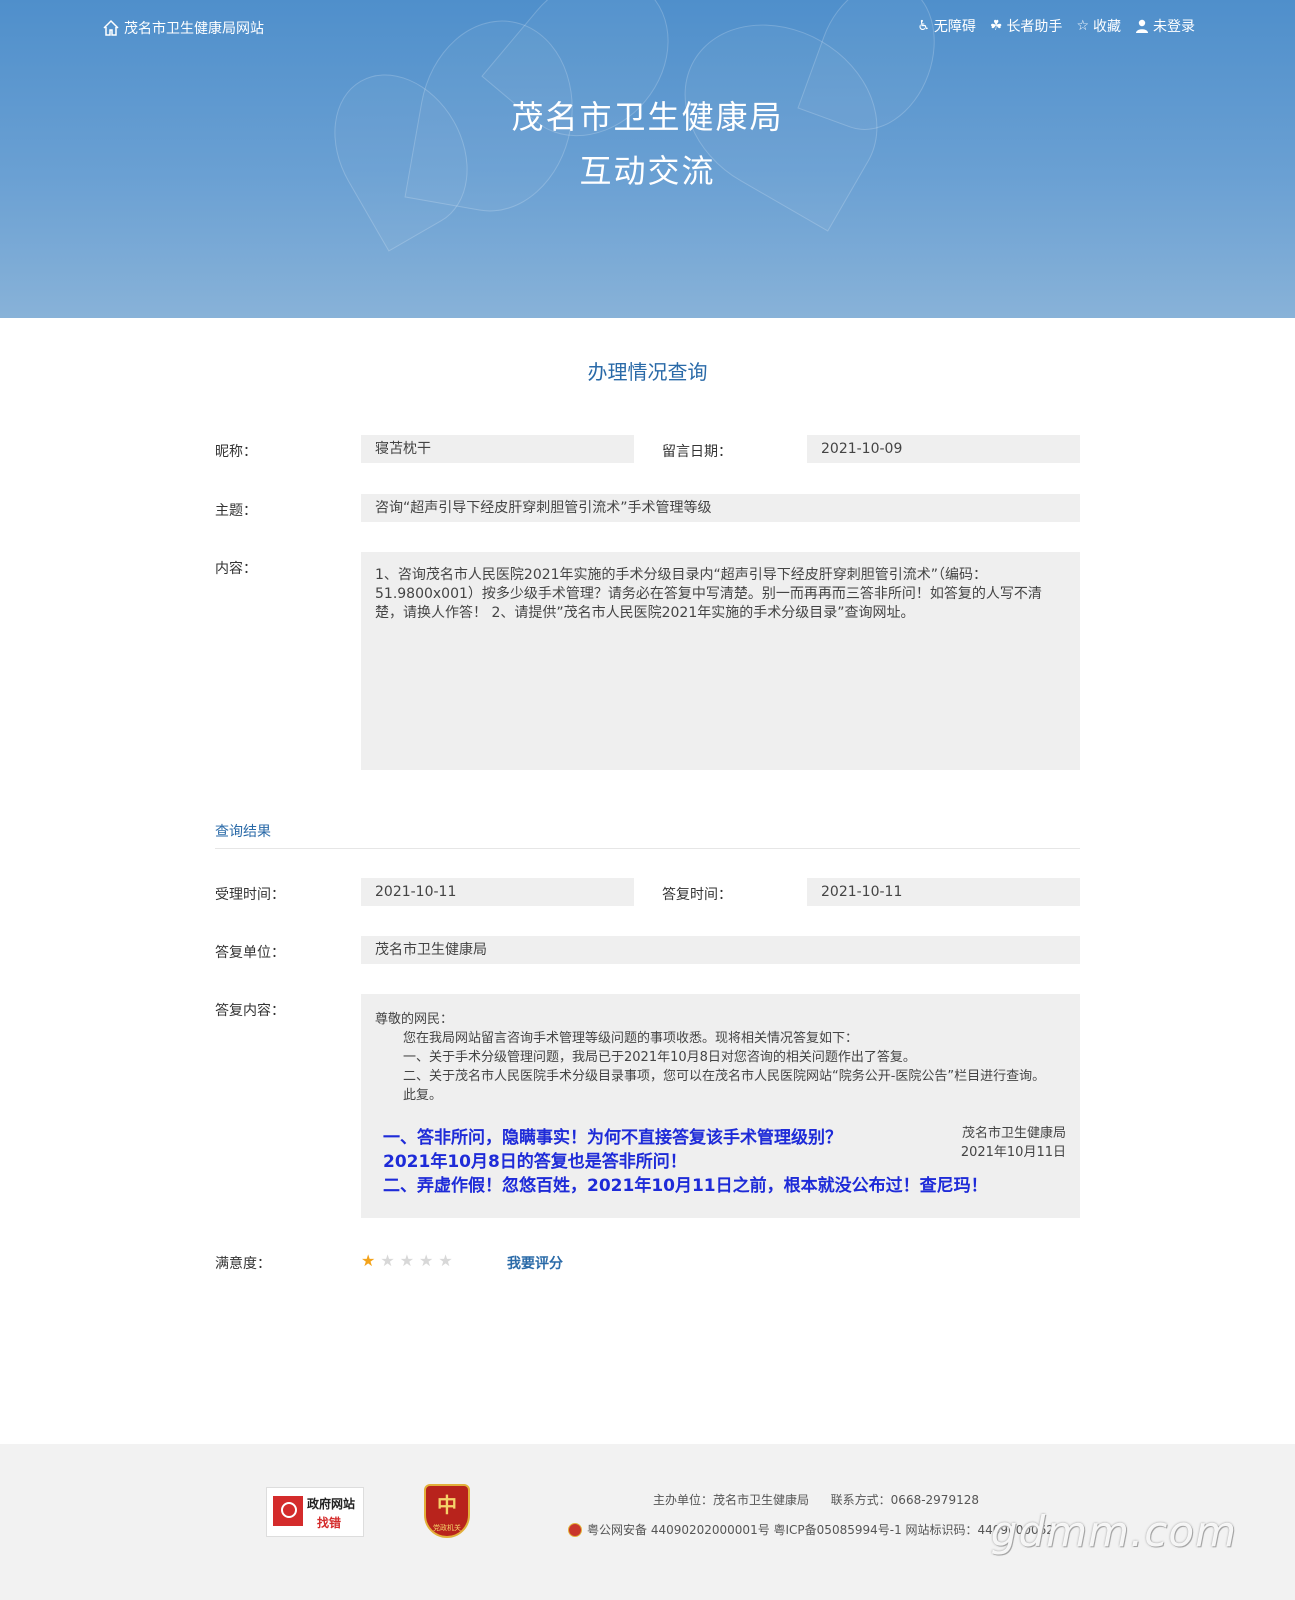 The width and height of the screenshot is (1295, 1600). What do you see at coordinates (535, 1162) in the screenshot?
I see `annotation-line: 2021年10月8日的答复也是答非所问！` at bounding box center [535, 1162].